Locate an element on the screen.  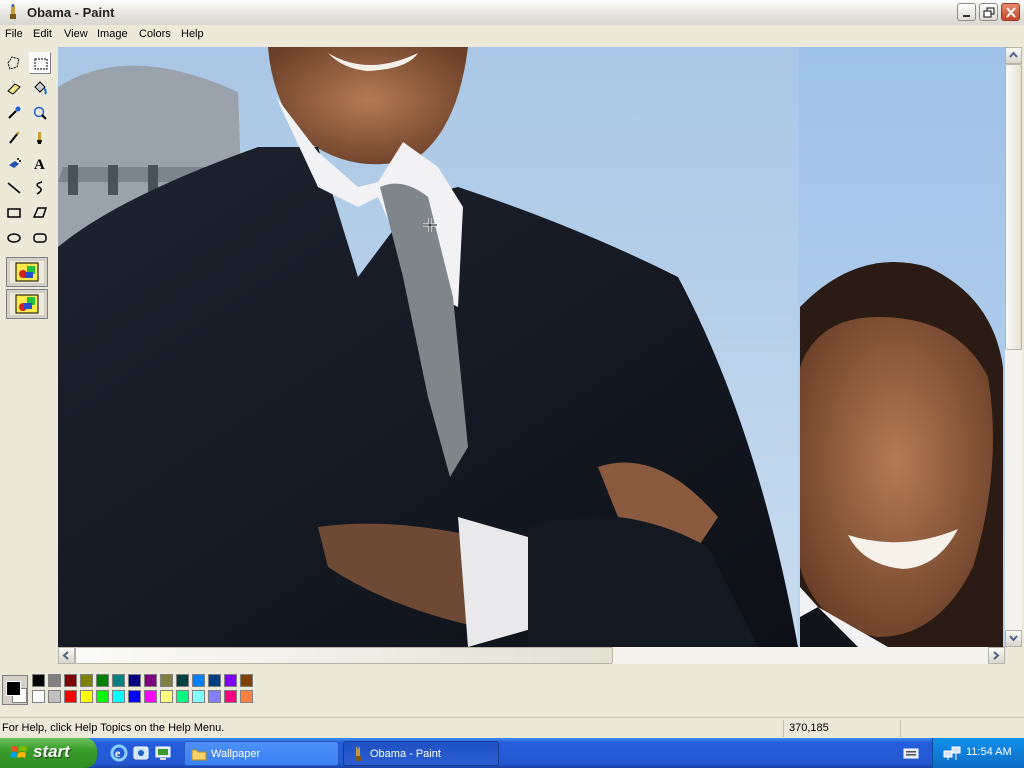
taskbar-label-obama-paint: Obama - Paint is located at coordinates (405, 754).